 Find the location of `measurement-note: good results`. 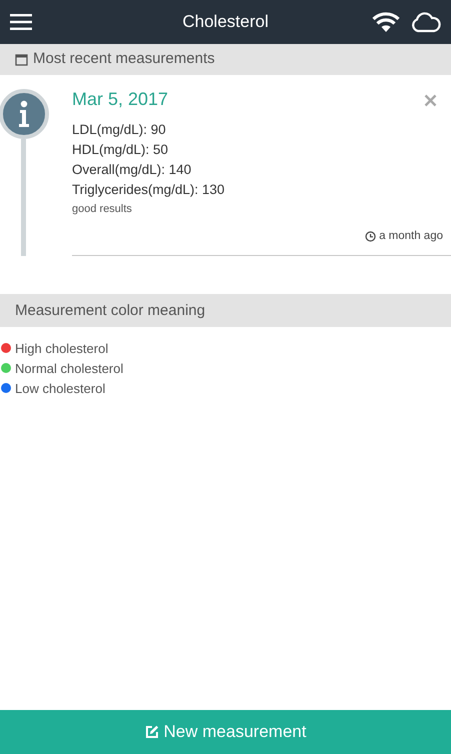

measurement-note: good results is located at coordinates (102, 209).